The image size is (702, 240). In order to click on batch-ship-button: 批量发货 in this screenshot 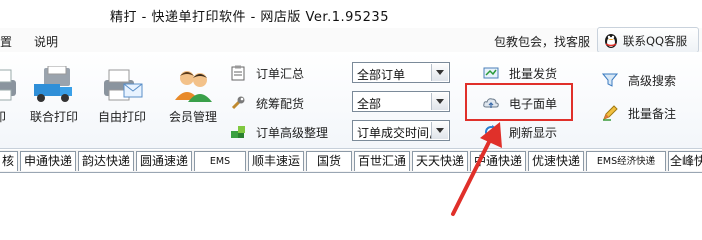, I will do `click(528, 73)`.